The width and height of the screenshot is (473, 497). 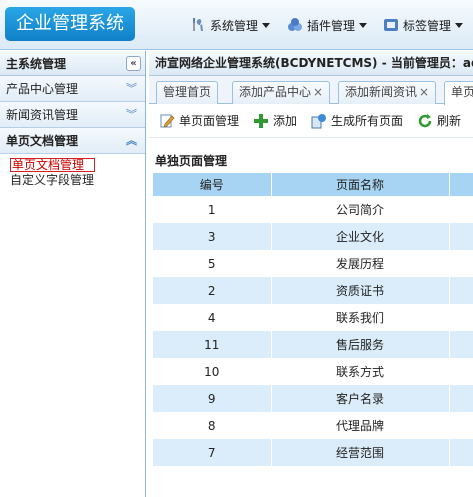 What do you see at coordinates (360, 317) in the screenshot?
I see `cell-page-name: 联系我们` at bounding box center [360, 317].